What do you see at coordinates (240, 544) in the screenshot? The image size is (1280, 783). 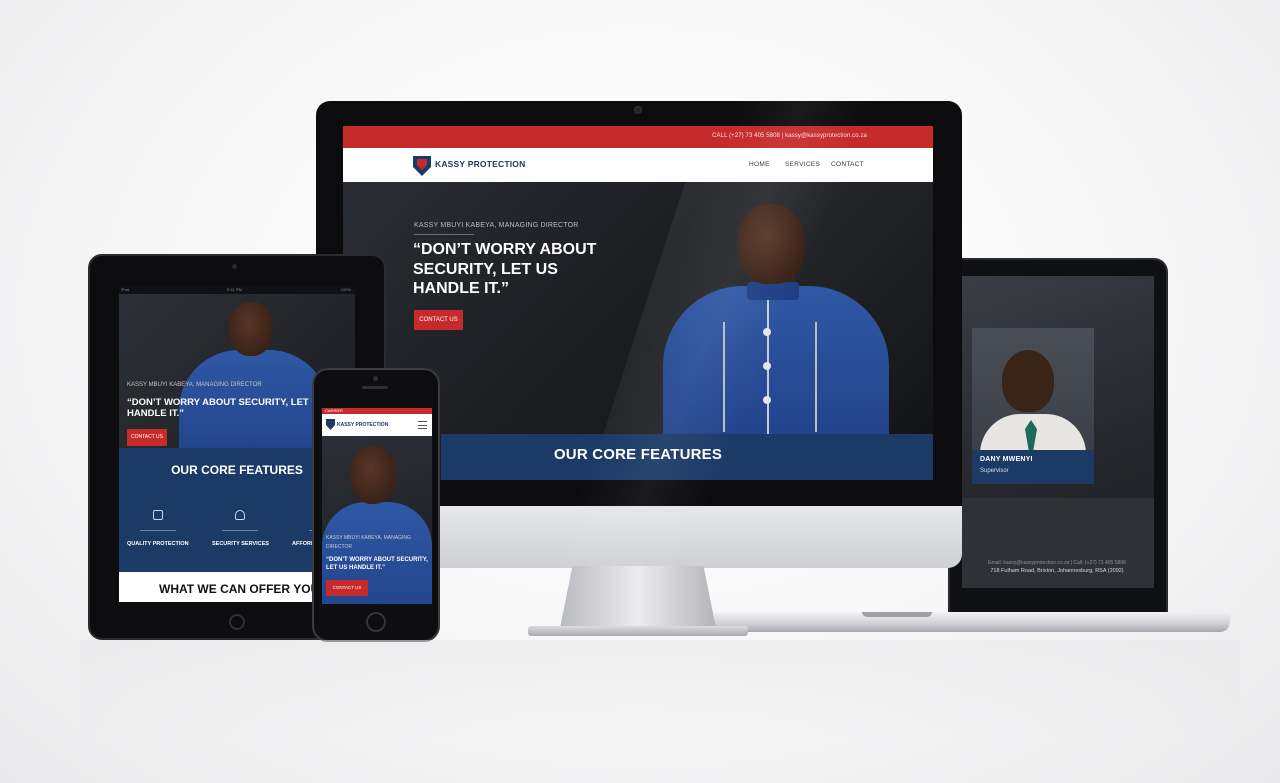 I see `feature-label: SECURITY SERVICES` at bounding box center [240, 544].